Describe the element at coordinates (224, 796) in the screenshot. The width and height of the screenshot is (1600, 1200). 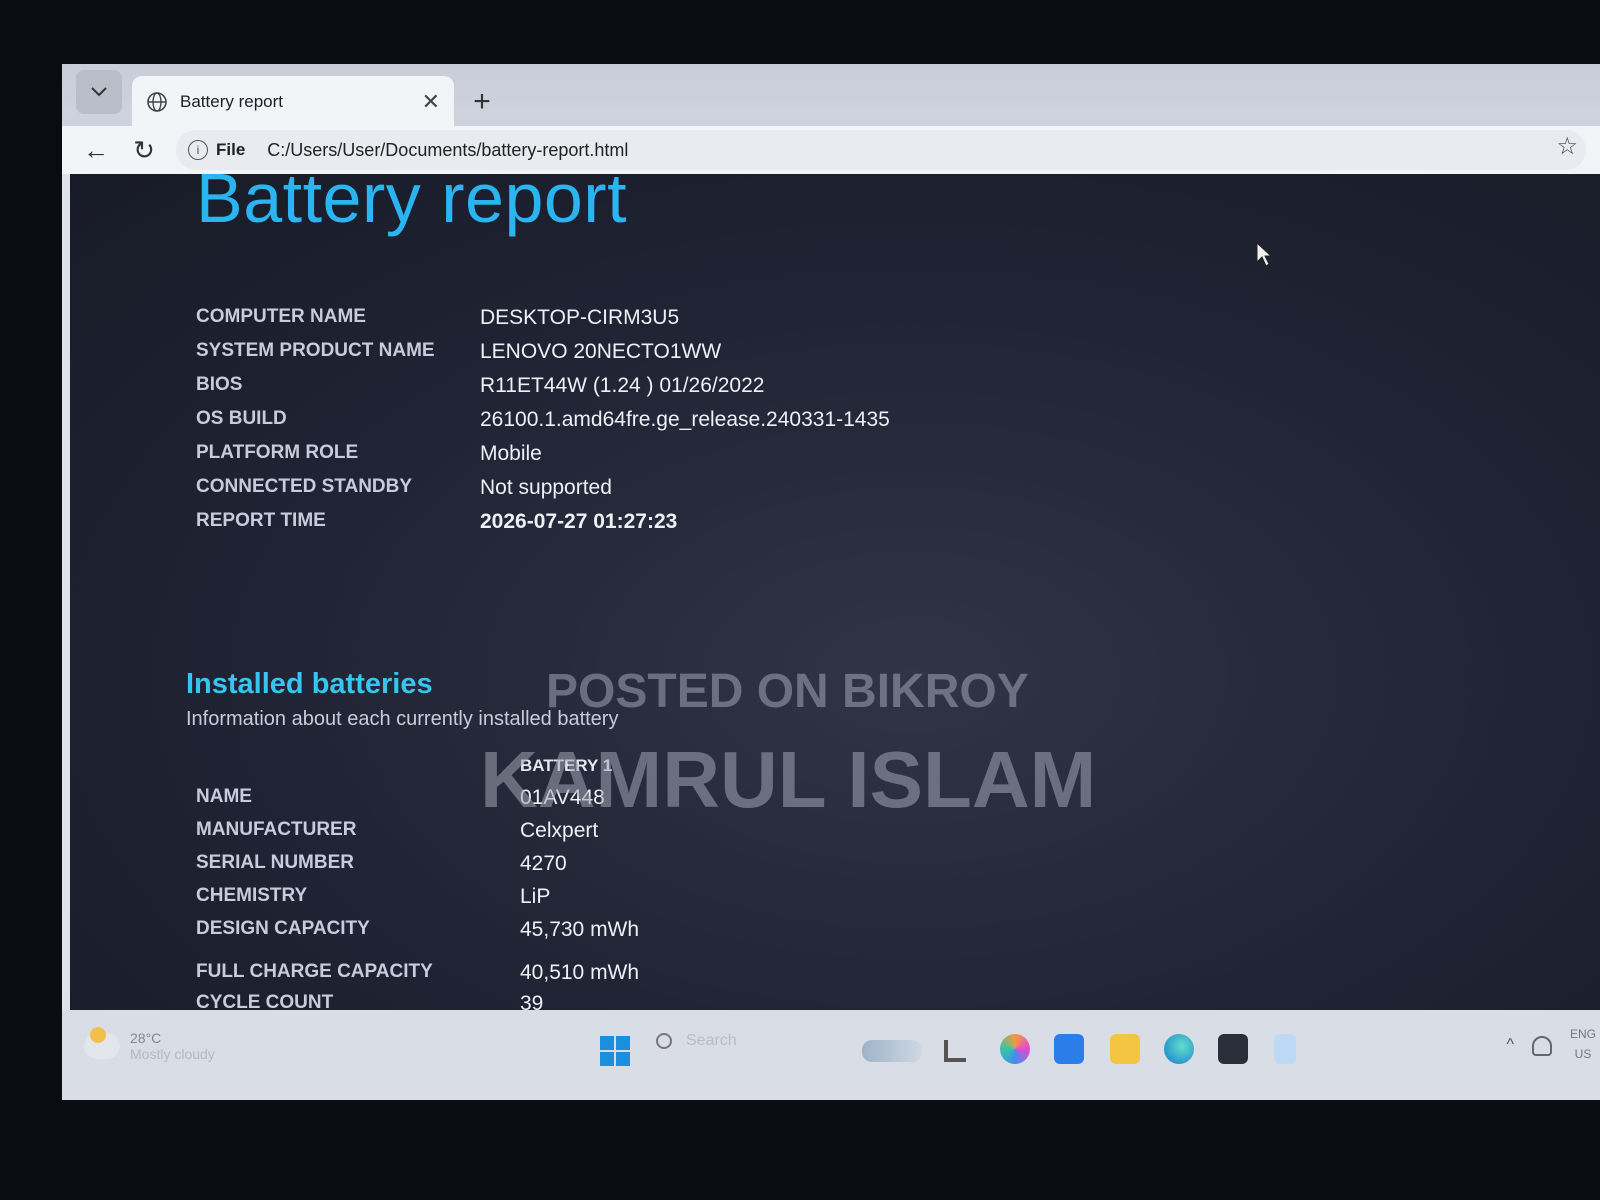
I see `battery-label: NAME` at that location.